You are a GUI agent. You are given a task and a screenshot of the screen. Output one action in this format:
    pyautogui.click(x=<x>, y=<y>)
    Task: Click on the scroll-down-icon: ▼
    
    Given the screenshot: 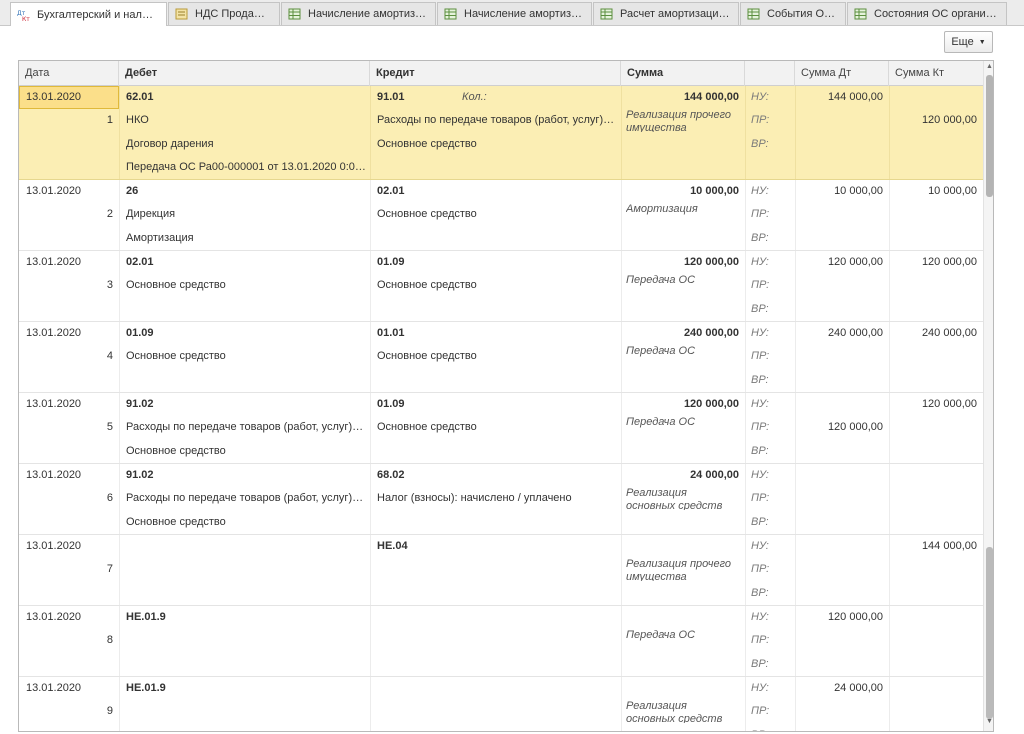 What is the action you would take?
    pyautogui.click(x=989, y=721)
    